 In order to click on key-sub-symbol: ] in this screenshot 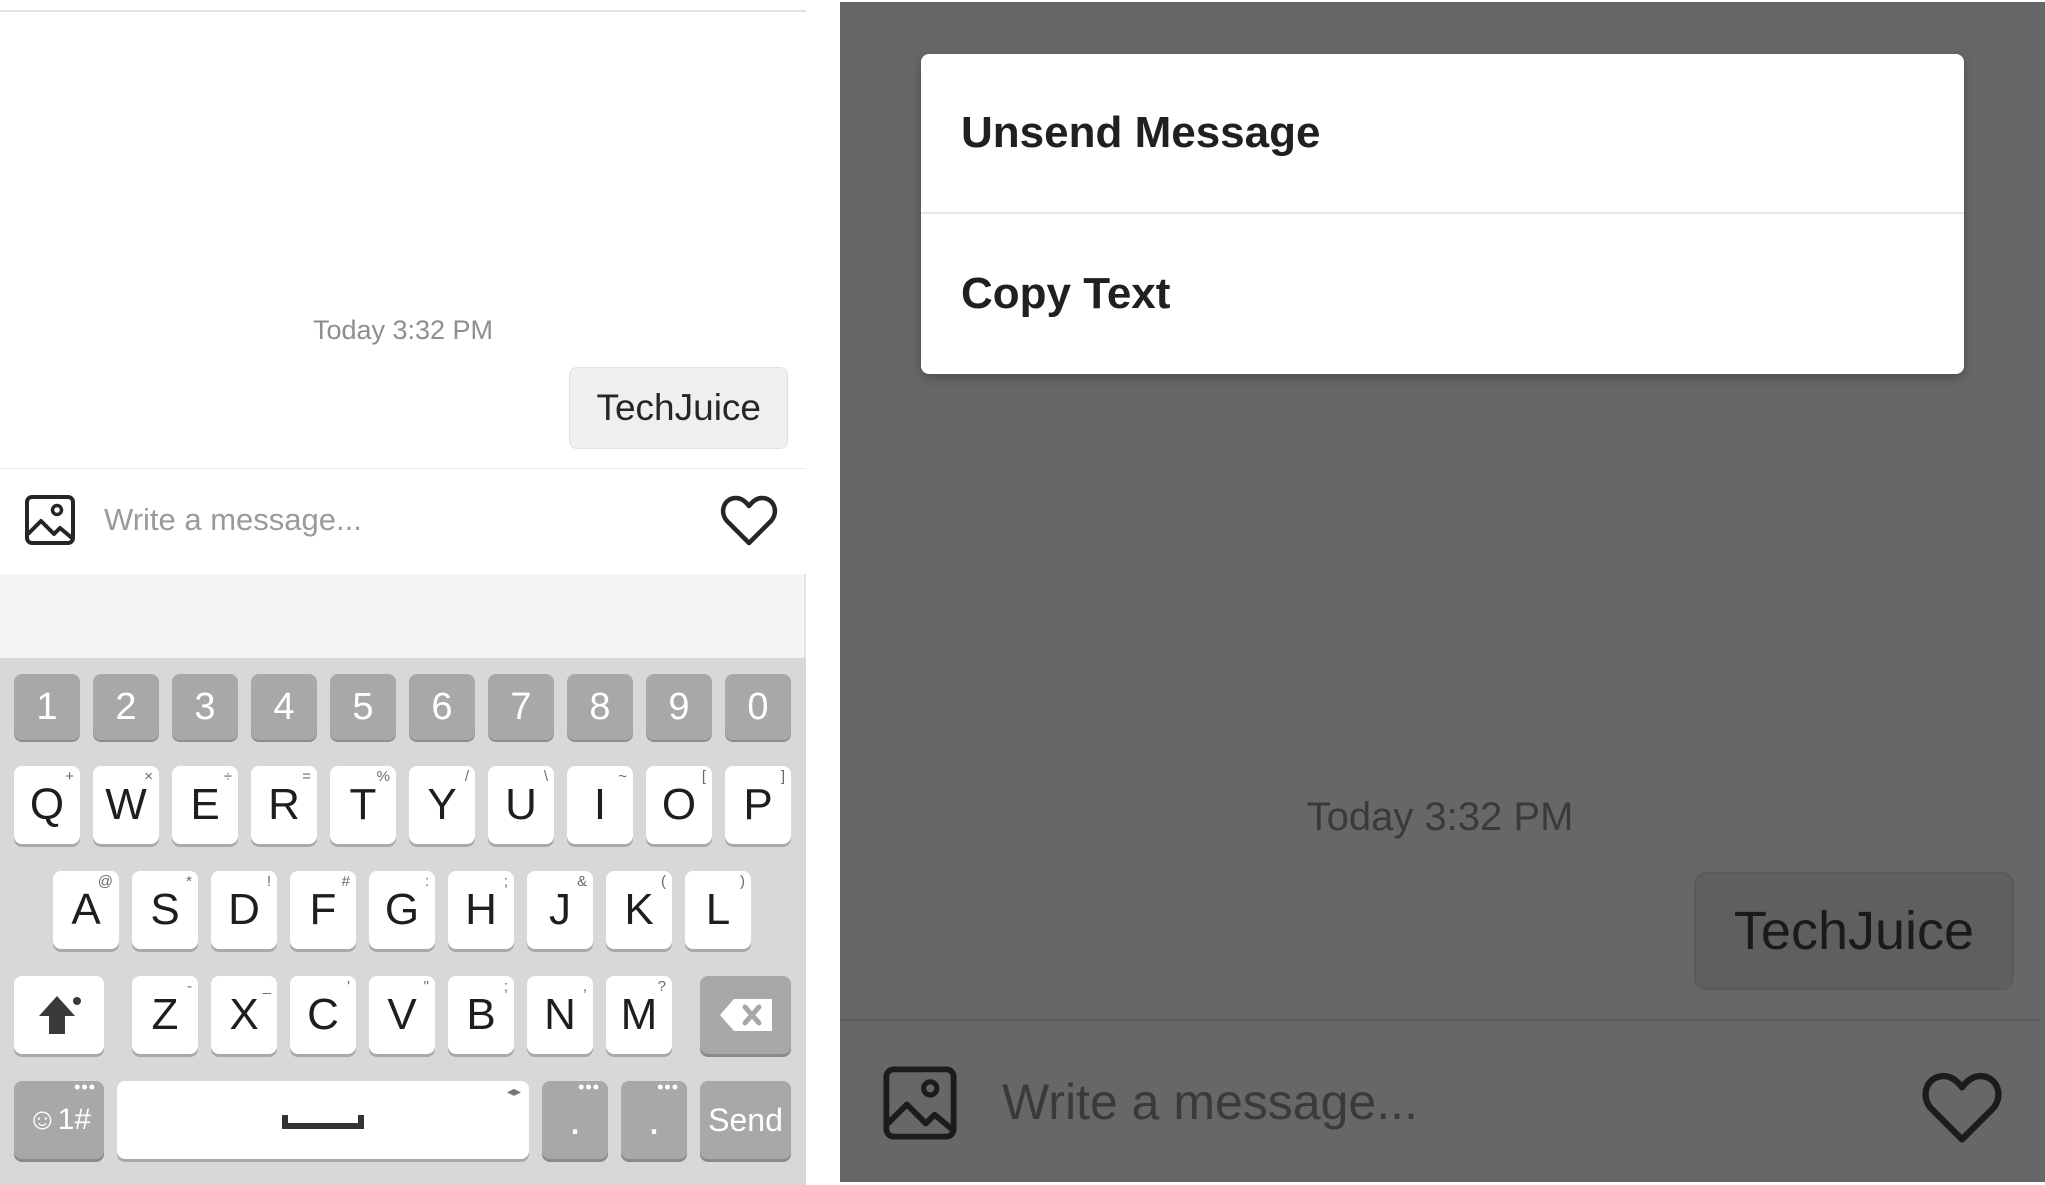, I will do `click(782, 776)`.